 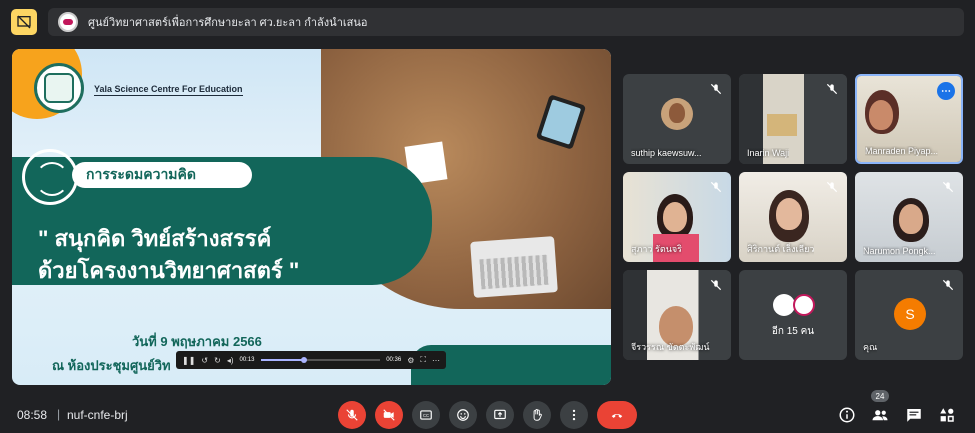 I want to click on meeting-code: nuf-cnfe-brj, so click(x=97, y=415).